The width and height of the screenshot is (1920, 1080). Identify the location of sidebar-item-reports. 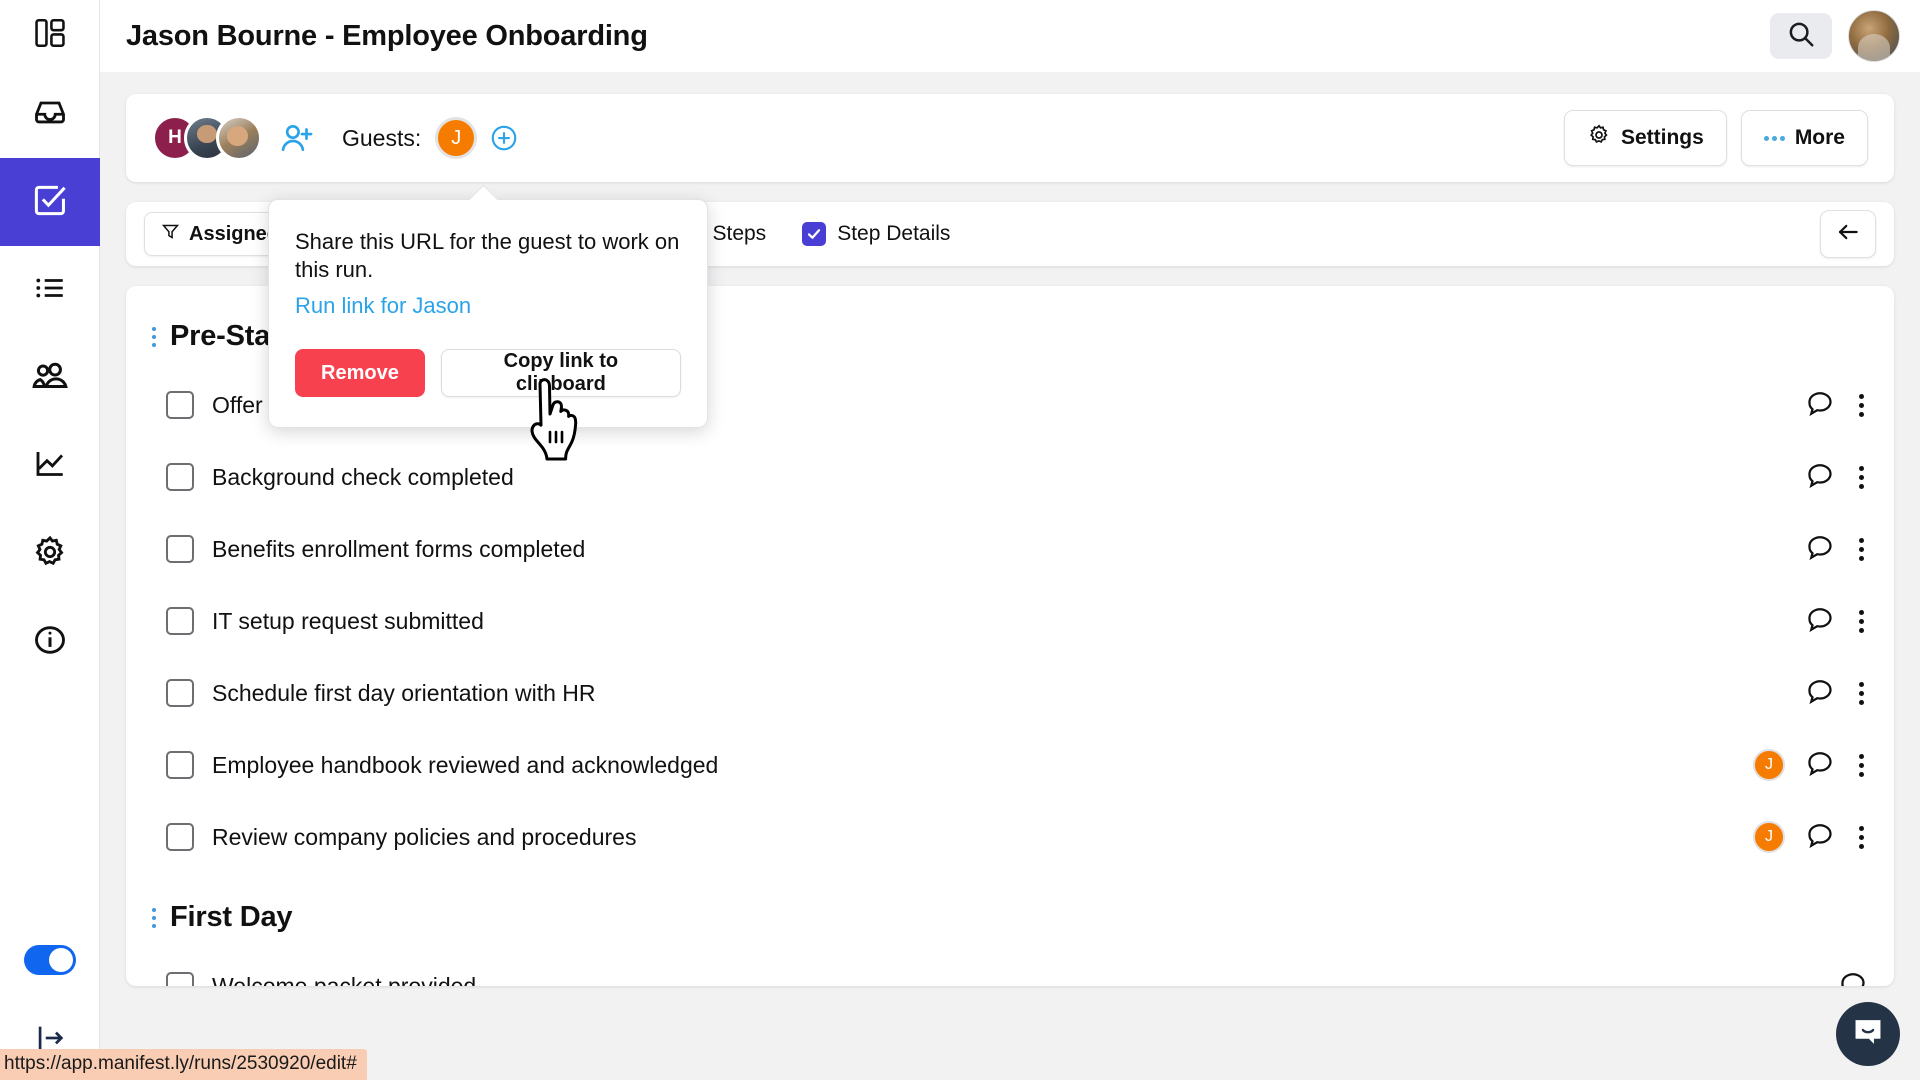
(50, 466).